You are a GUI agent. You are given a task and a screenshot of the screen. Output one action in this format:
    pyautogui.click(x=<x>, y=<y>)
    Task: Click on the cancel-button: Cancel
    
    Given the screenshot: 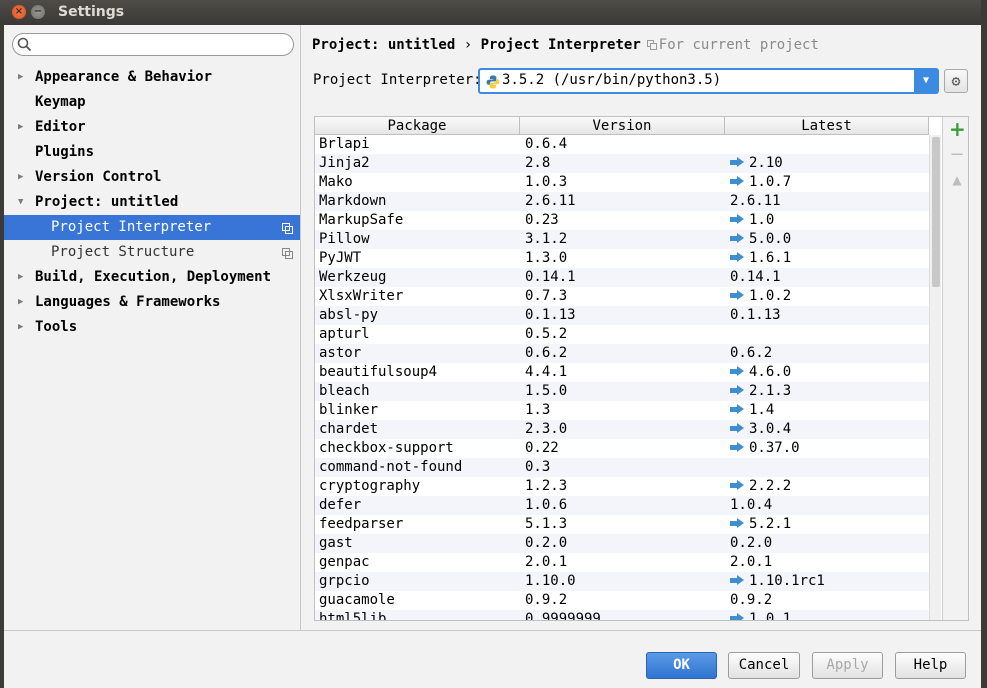 What is the action you would take?
    pyautogui.click(x=764, y=665)
    